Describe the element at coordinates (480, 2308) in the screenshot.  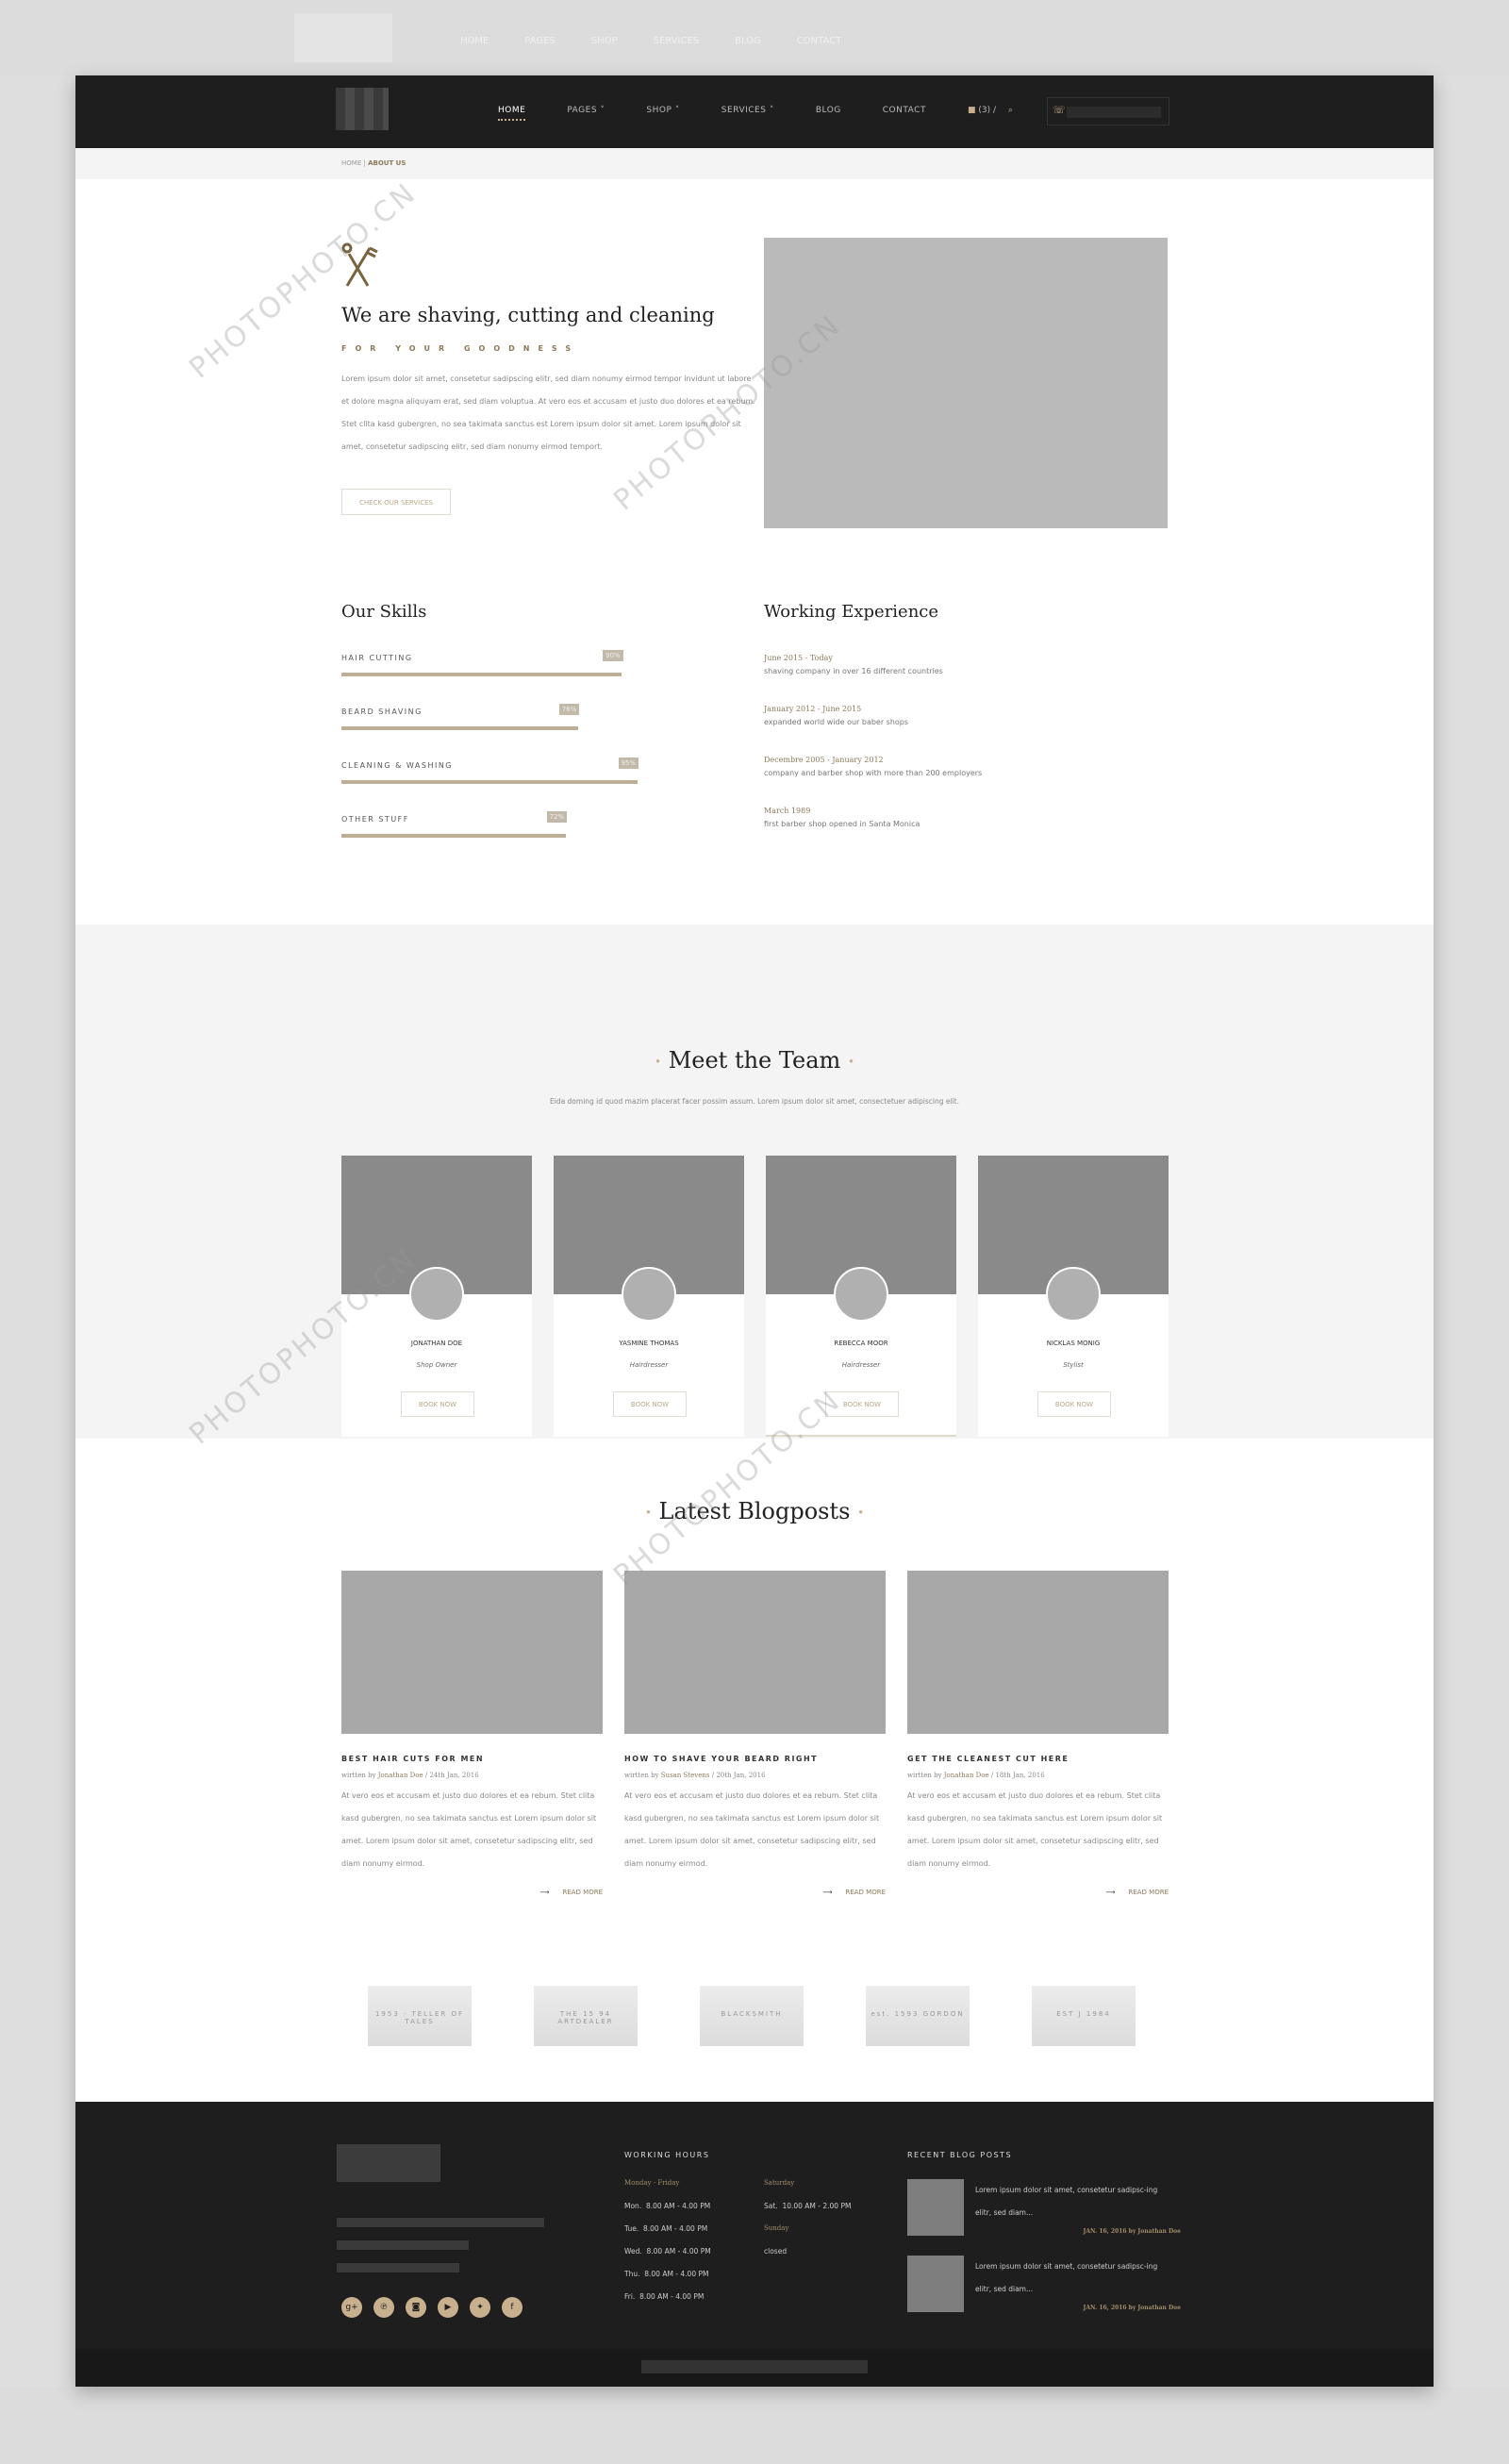
I see `twitter-icon: ✦` at that location.